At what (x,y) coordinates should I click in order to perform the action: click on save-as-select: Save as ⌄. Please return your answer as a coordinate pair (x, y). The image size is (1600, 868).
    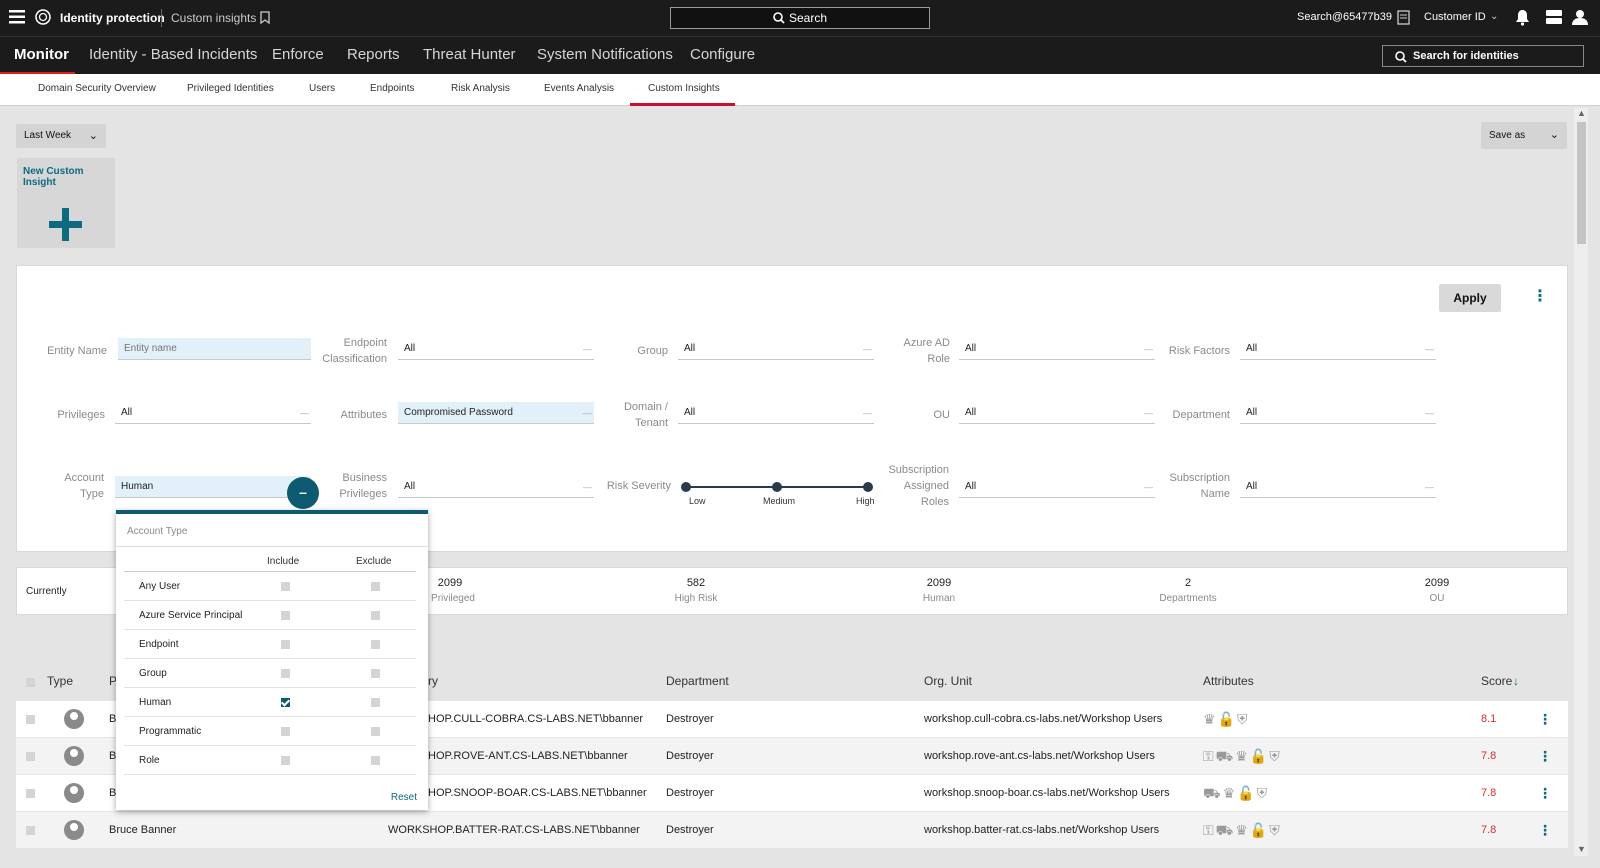
    Looking at the image, I should click on (1524, 135).